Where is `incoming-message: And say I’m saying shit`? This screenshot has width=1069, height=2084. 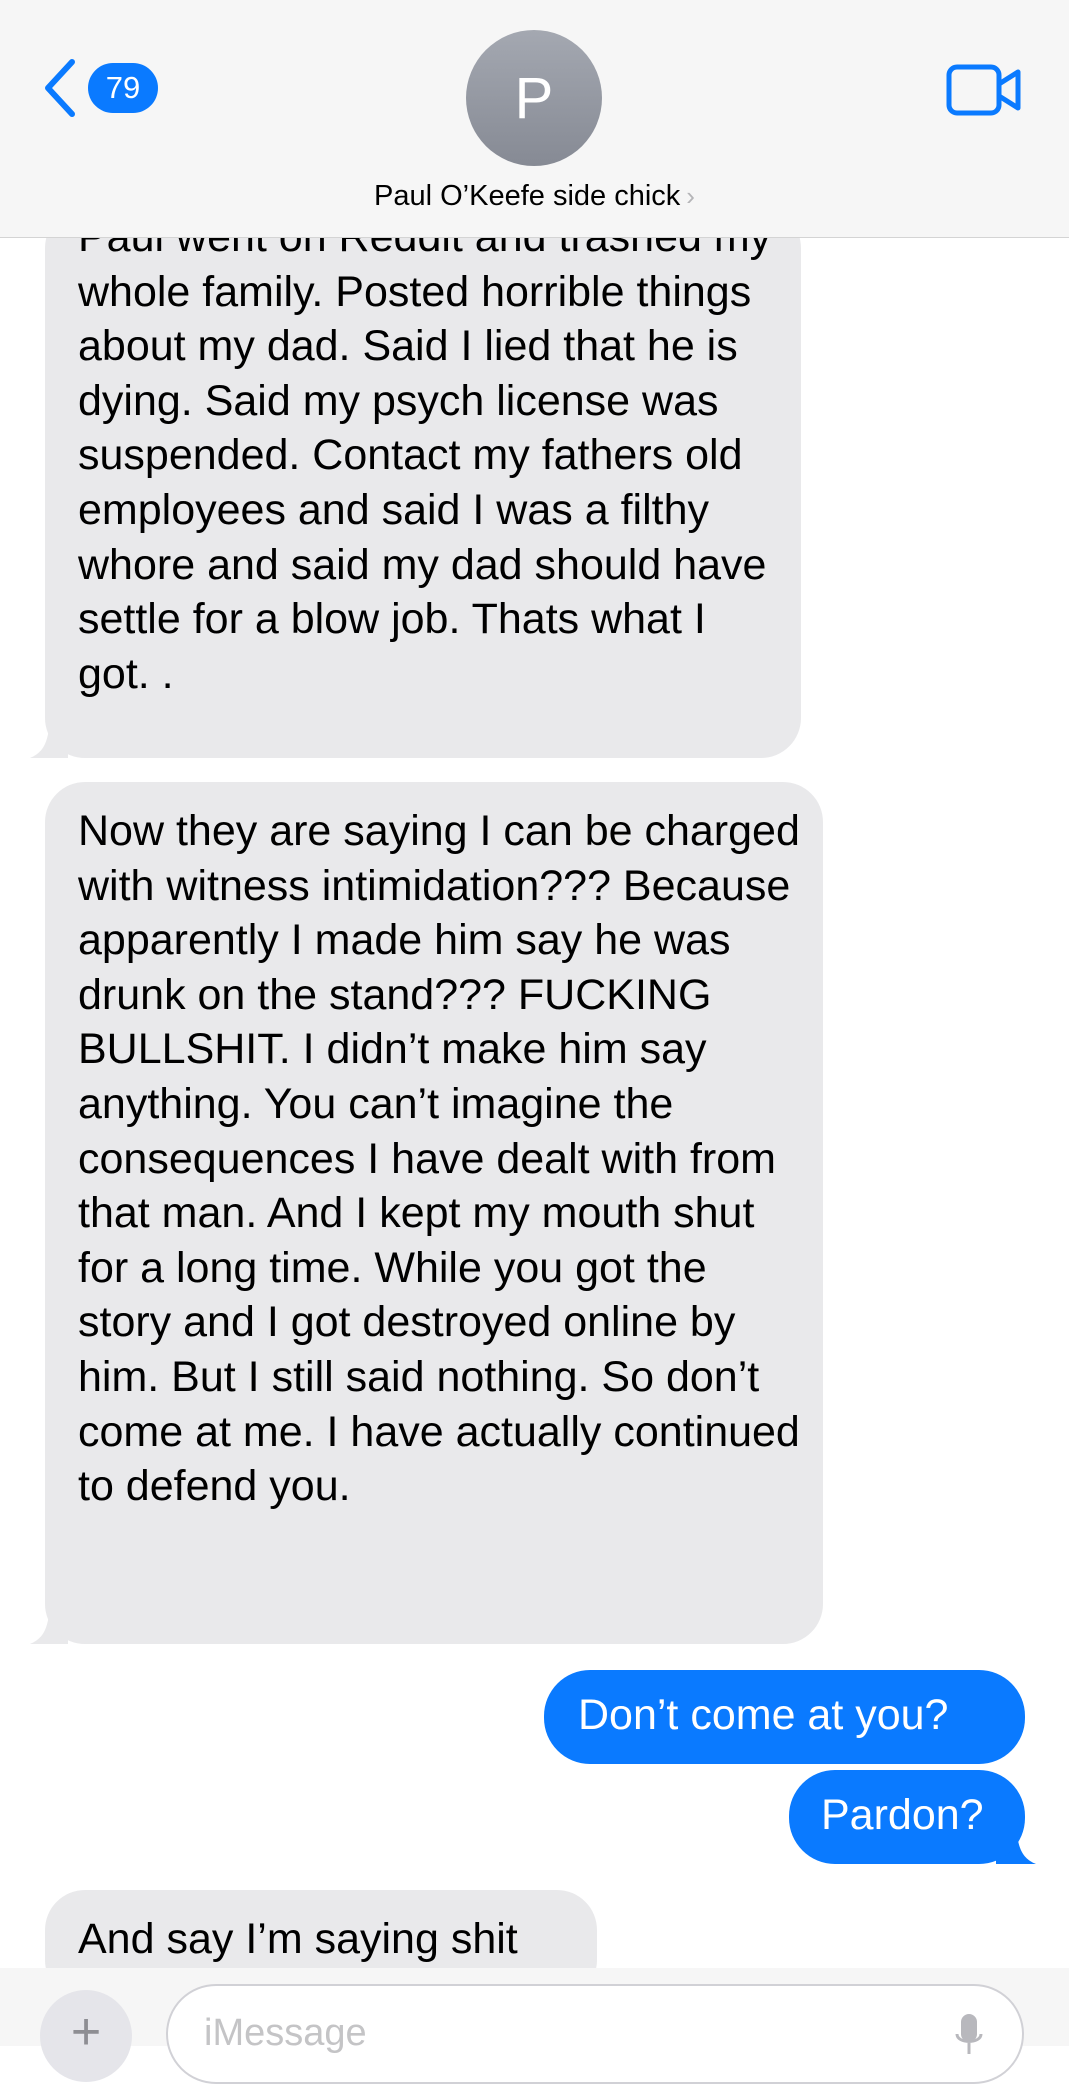
incoming-message: And say I’m saying shit is located at coordinates (321, 1929).